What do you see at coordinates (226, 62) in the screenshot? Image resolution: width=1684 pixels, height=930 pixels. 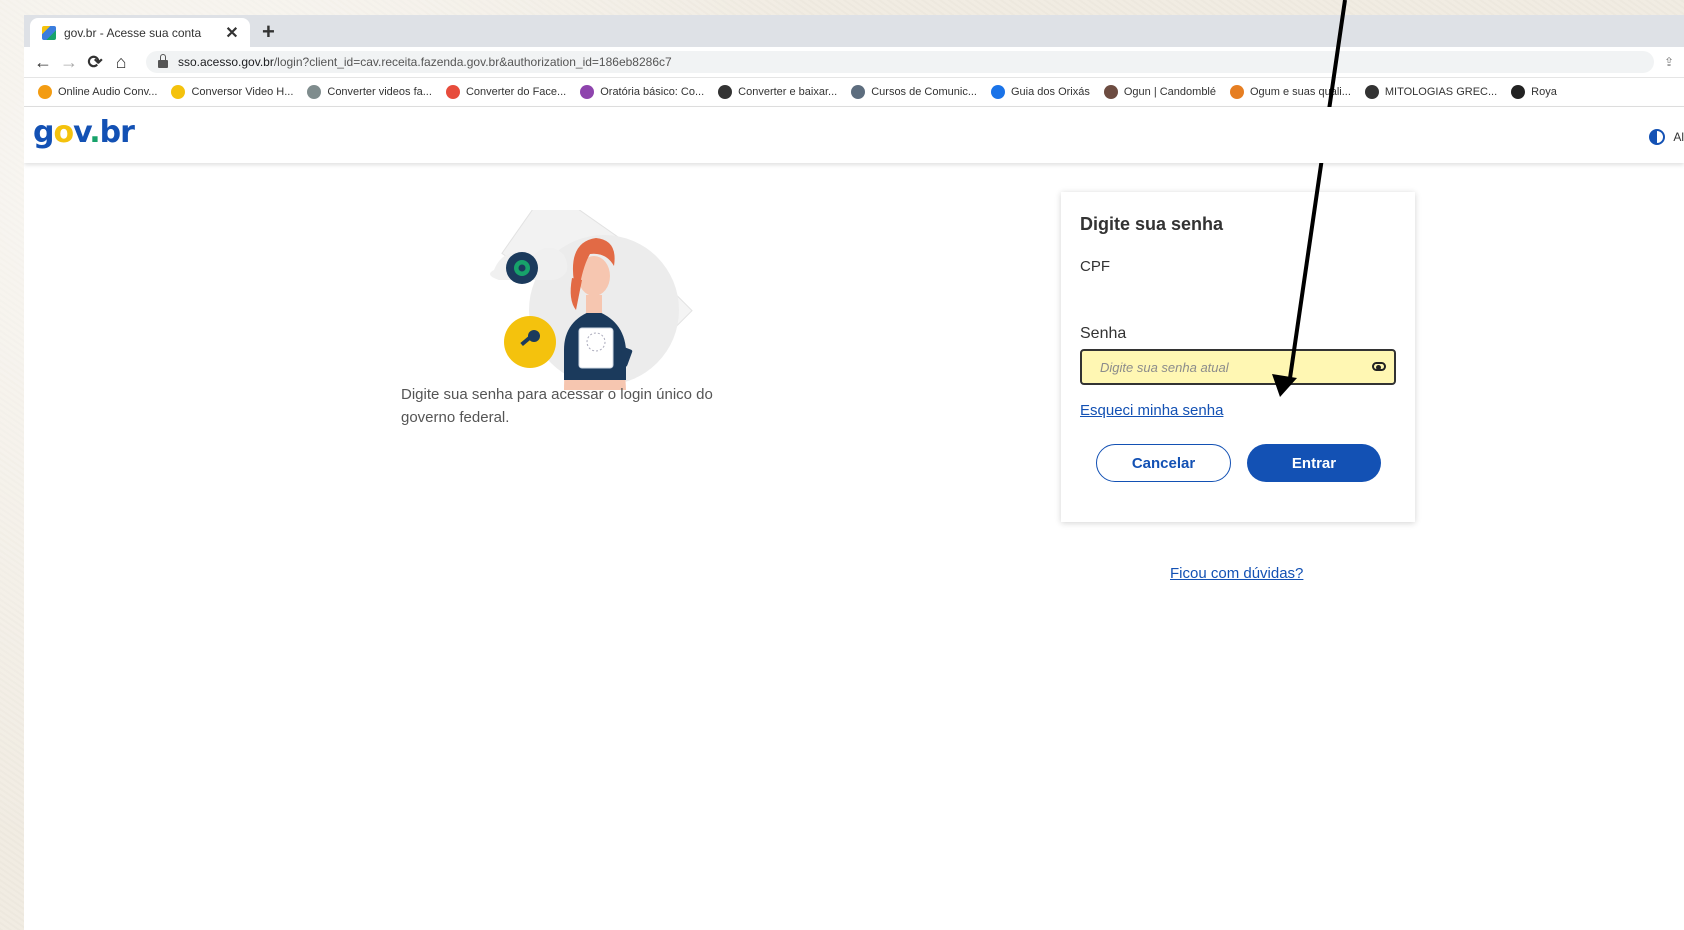 I see `url-host: sso.acesso.gov.br` at bounding box center [226, 62].